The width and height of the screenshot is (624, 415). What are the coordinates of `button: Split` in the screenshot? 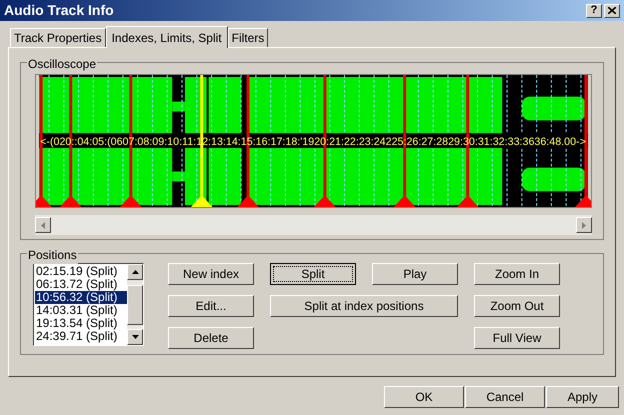 It's located at (313, 274).